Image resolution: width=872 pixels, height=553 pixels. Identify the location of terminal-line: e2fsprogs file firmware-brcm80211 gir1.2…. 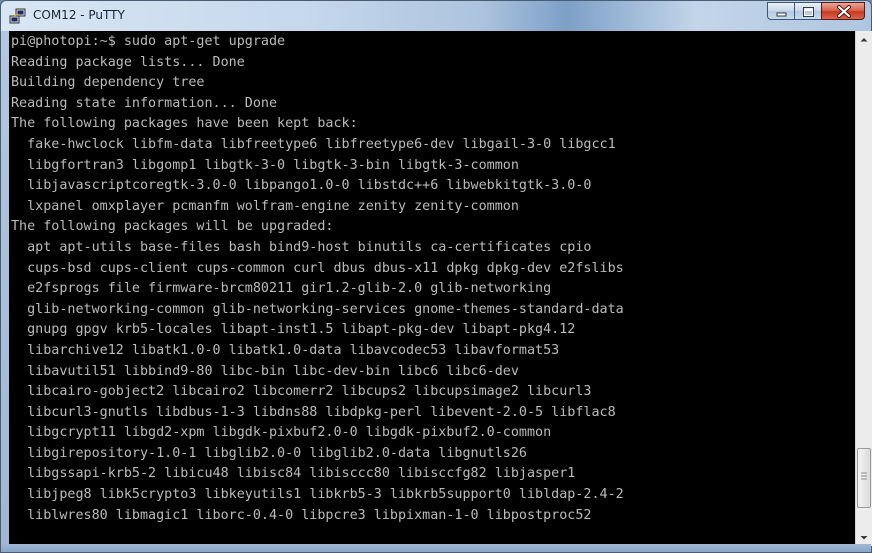
(281, 289).